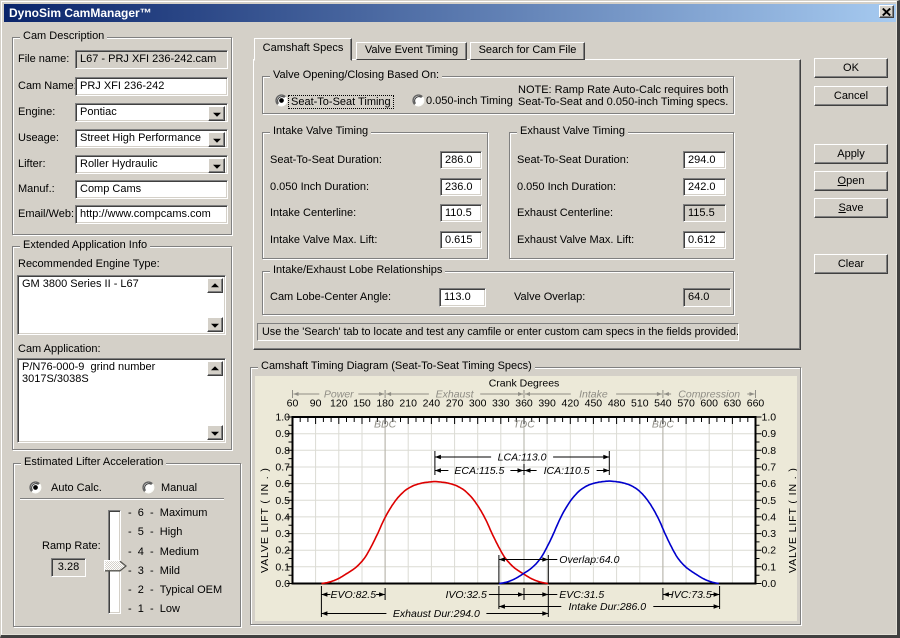 This screenshot has width=900, height=638. What do you see at coordinates (571, 404) in the screenshot?
I see `svg-text: 420` at bounding box center [571, 404].